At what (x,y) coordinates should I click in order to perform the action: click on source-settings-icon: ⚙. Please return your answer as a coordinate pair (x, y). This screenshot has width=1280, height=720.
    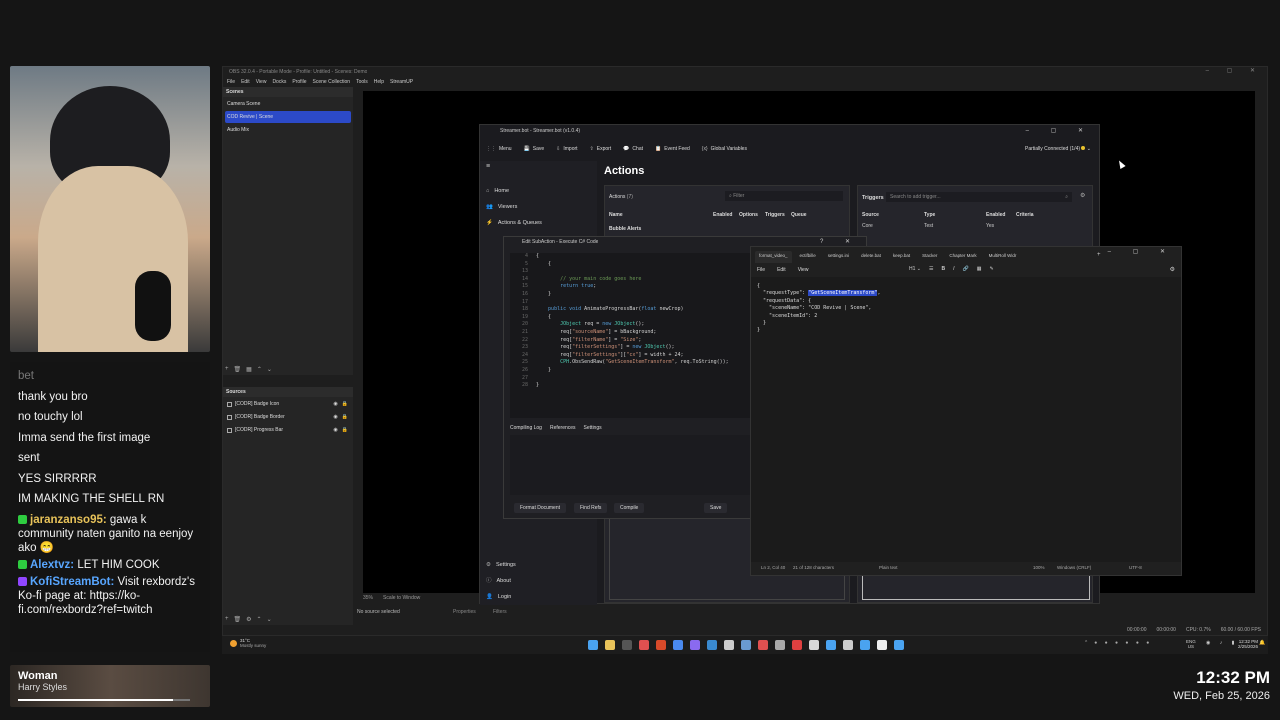
    Looking at the image, I should click on (248, 619).